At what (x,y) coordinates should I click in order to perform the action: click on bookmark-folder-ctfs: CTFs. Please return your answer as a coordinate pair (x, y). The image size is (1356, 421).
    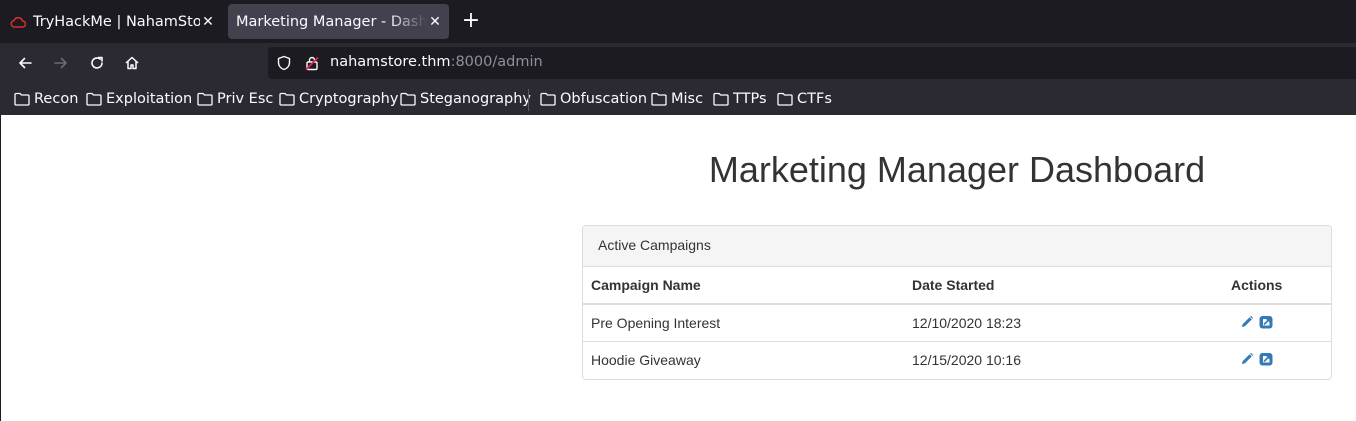
    Looking at the image, I should click on (804, 99).